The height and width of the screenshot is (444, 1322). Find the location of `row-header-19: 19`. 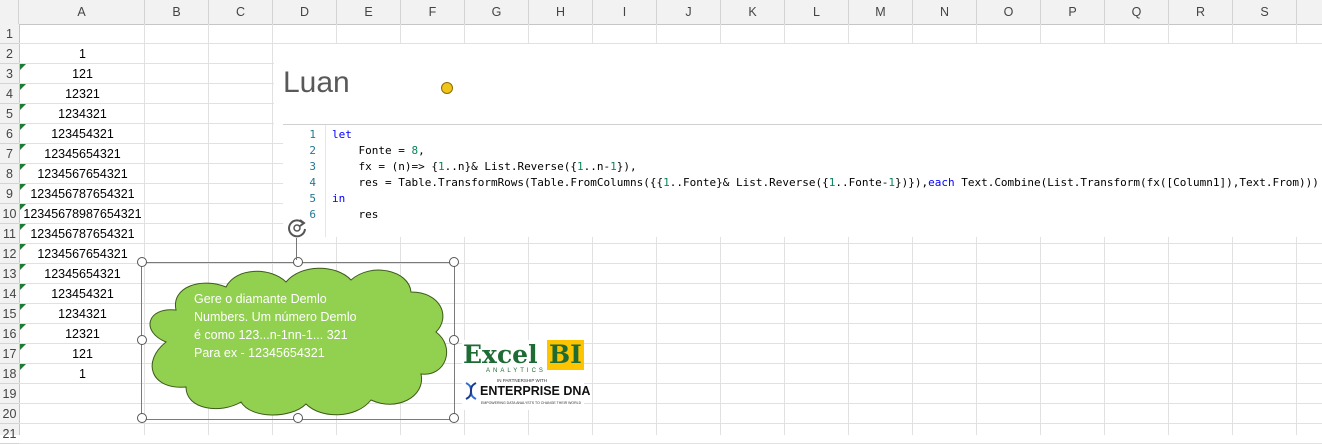

row-header-19: 19 is located at coordinates (9, 394).